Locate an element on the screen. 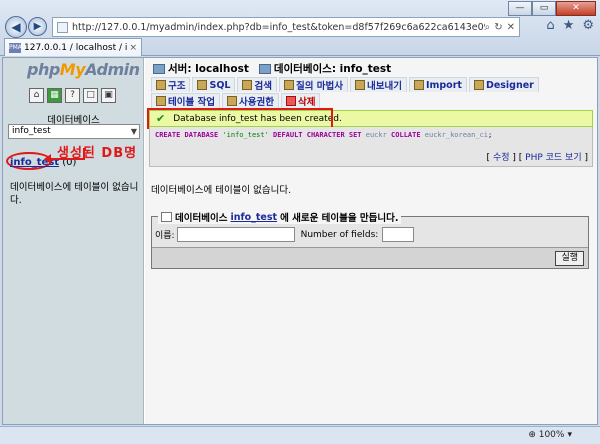  tab-sql: SQL is located at coordinates (214, 84).